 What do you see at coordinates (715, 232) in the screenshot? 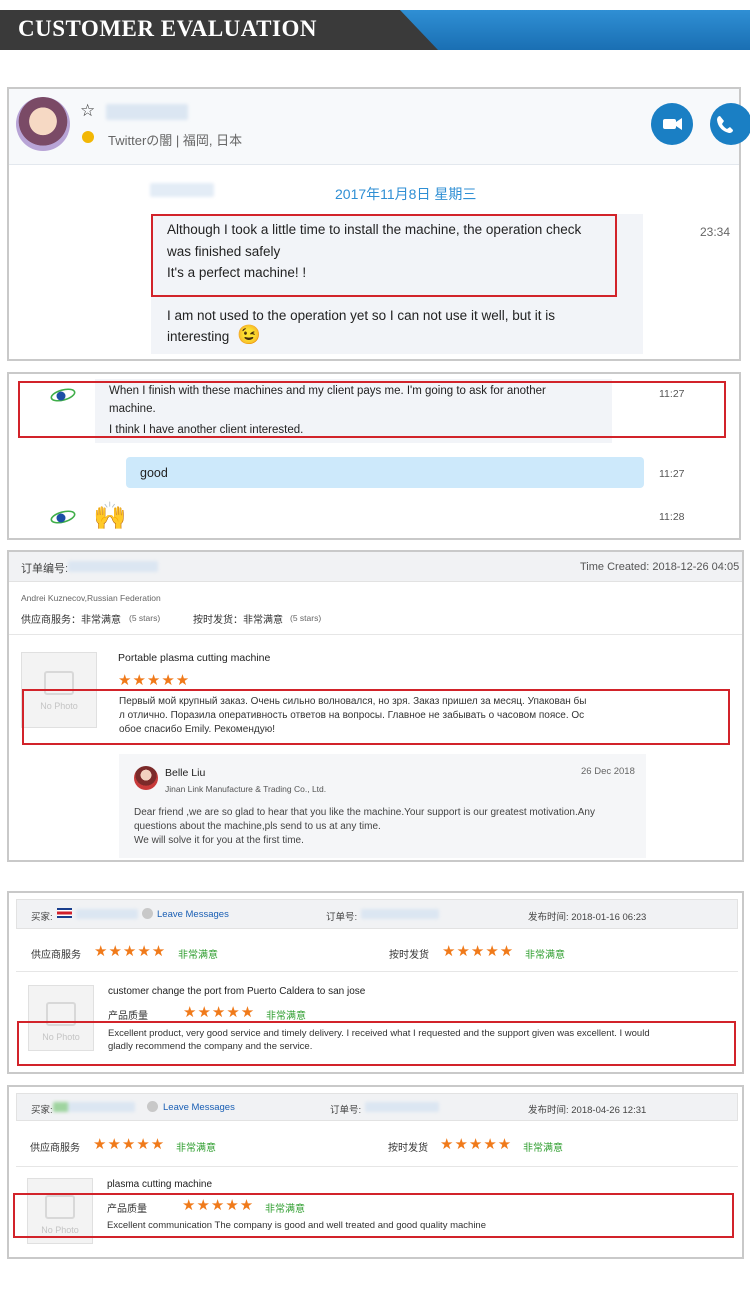
I see `message-time: 23:34` at bounding box center [715, 232].